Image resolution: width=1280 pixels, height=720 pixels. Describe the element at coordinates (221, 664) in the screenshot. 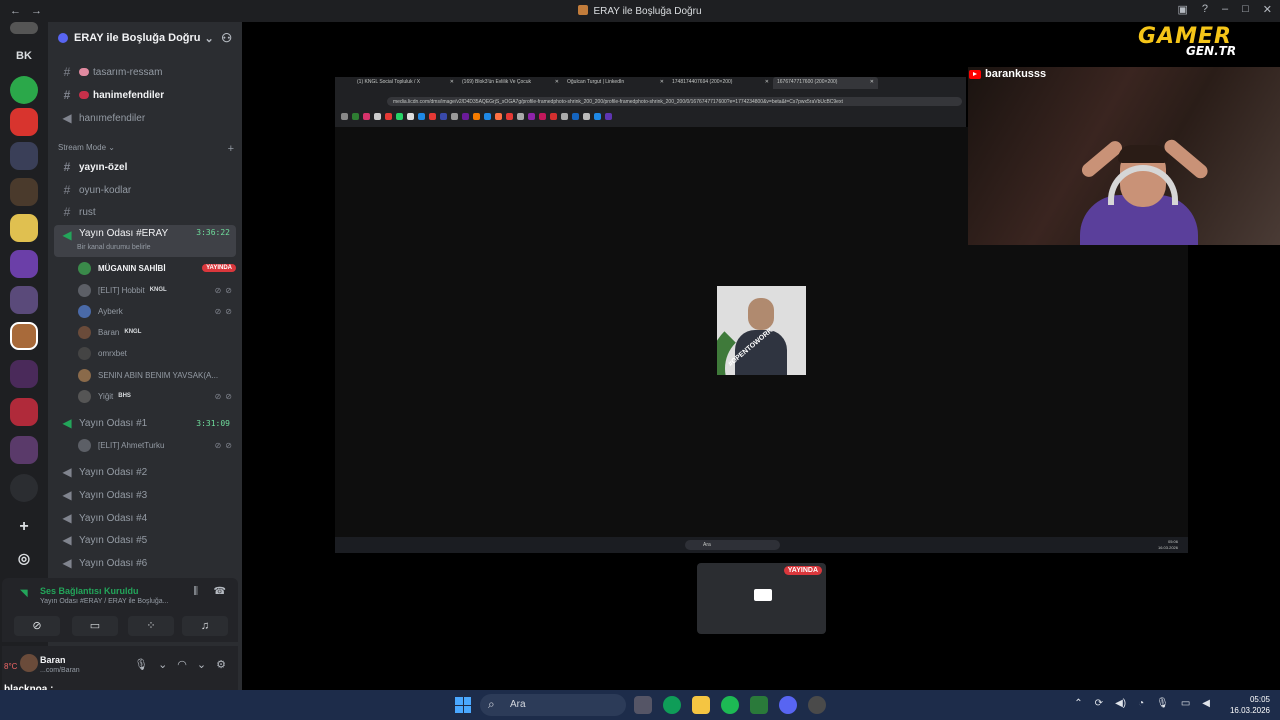

I see `settings-gear-icon: ⚙` at that location.